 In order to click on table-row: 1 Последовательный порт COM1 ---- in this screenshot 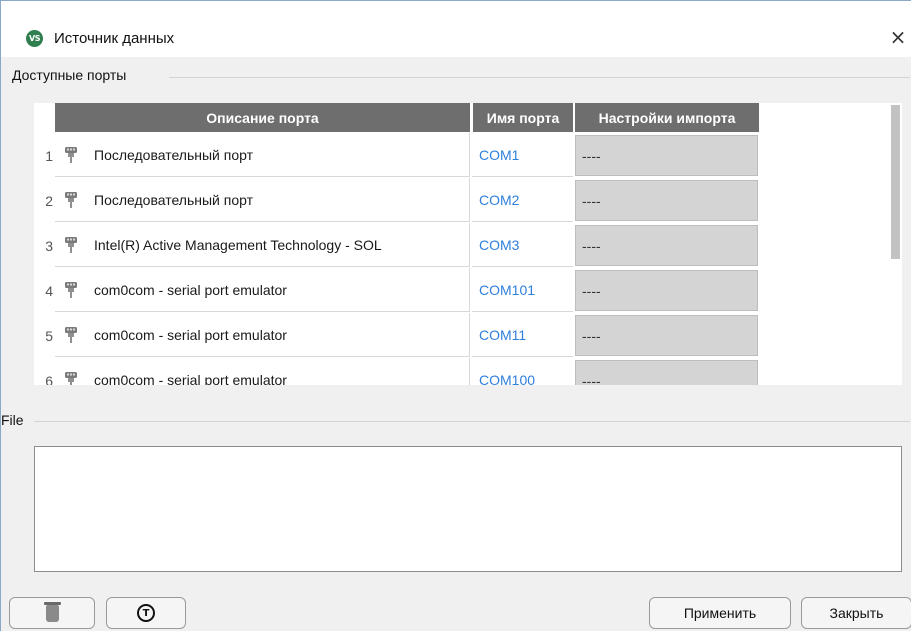, I will do `click(399, 155)`.